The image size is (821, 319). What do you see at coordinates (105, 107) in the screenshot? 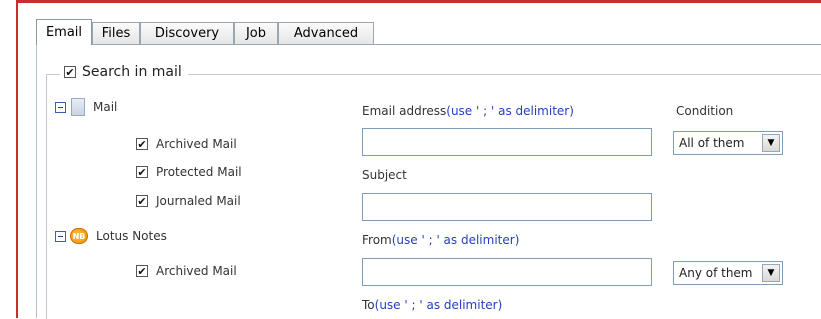
I see `tree-node-label: Mail` at bounding box center [105, 107].